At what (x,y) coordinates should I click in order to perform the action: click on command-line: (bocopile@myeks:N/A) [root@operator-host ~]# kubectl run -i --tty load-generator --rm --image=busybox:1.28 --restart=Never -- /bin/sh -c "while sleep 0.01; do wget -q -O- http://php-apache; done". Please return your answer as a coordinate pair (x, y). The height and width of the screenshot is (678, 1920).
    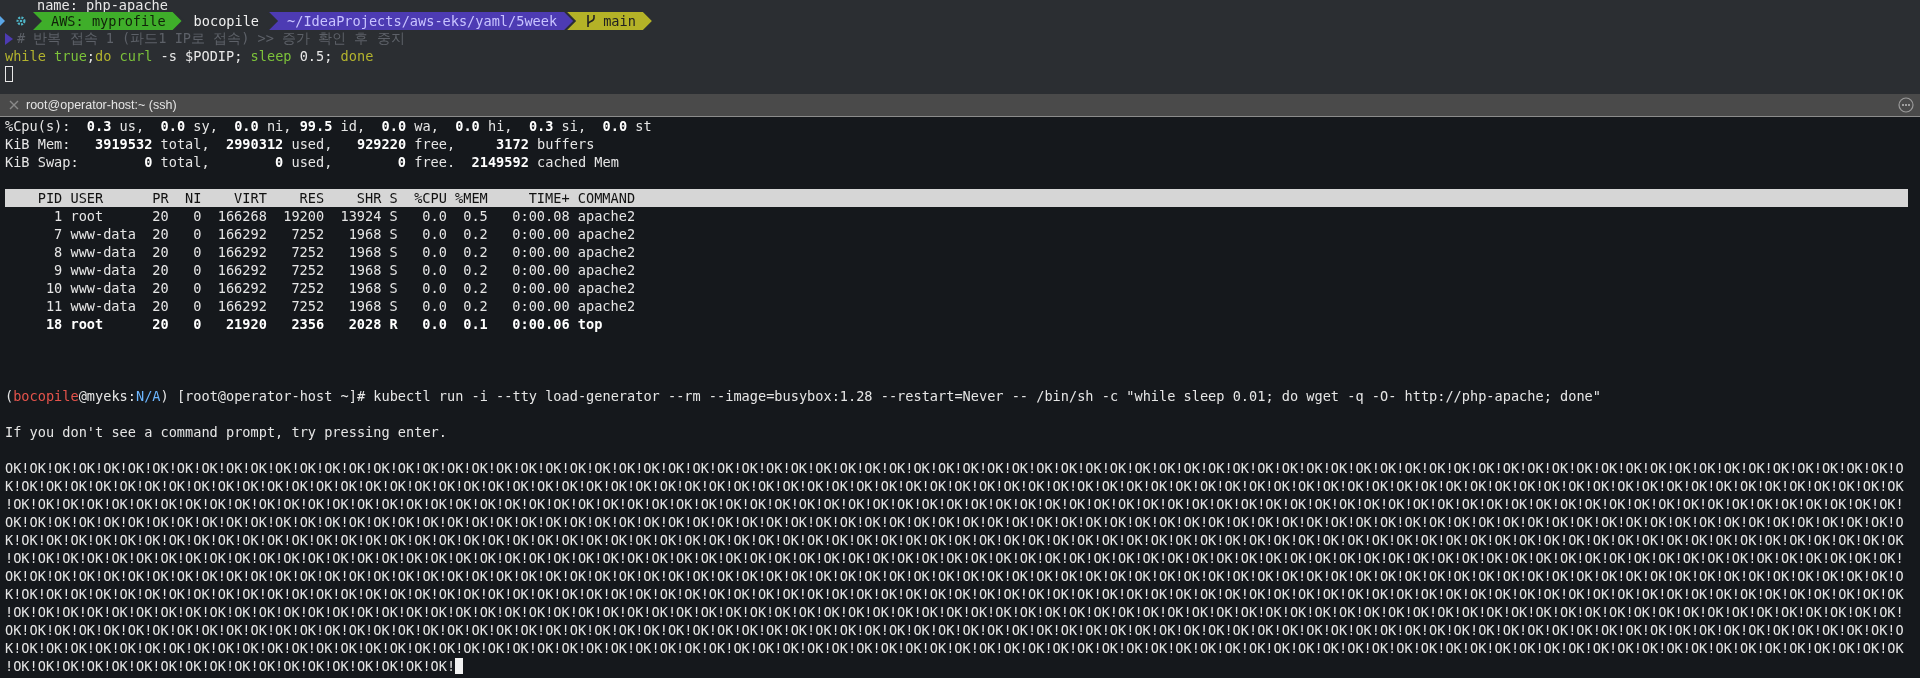
    Looking at the image, I should click on (803, 396).